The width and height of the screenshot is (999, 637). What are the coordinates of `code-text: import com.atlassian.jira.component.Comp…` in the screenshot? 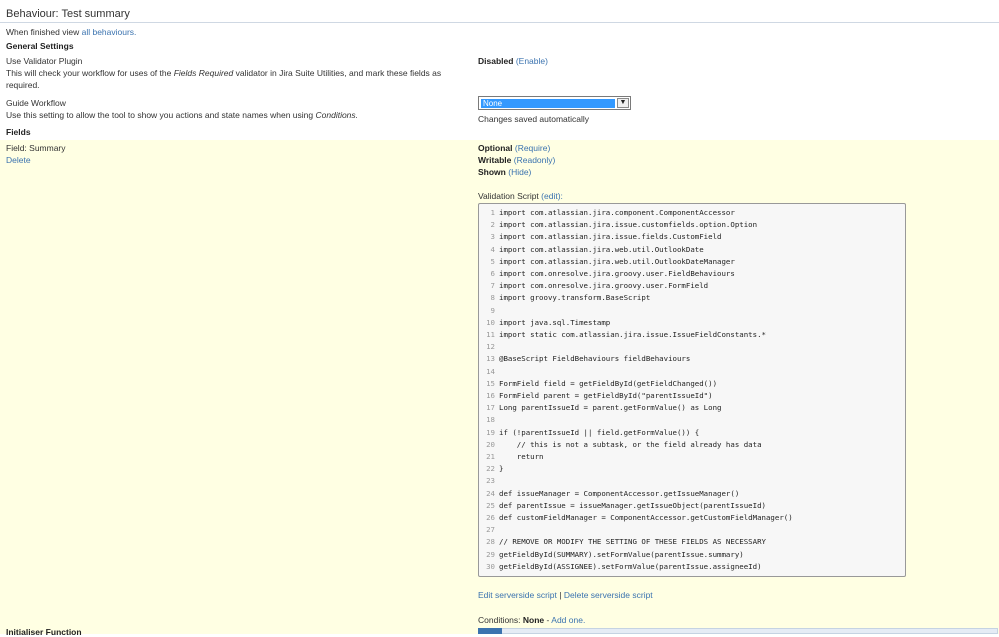 It's located at (617, 212).